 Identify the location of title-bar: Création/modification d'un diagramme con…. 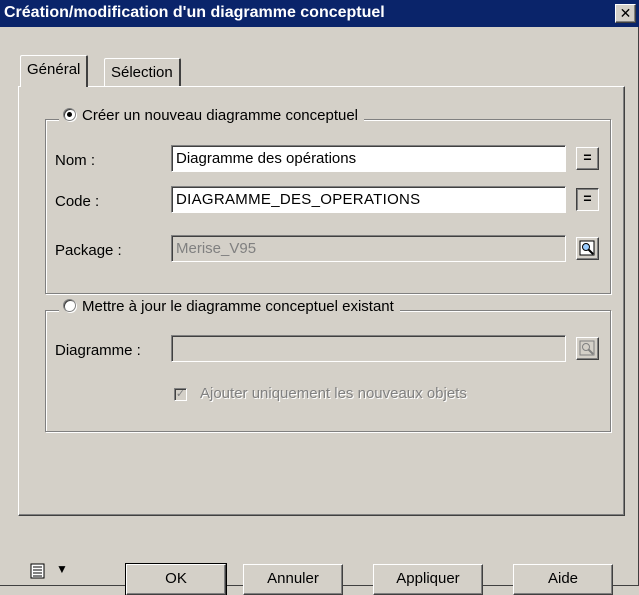
(319, 13).